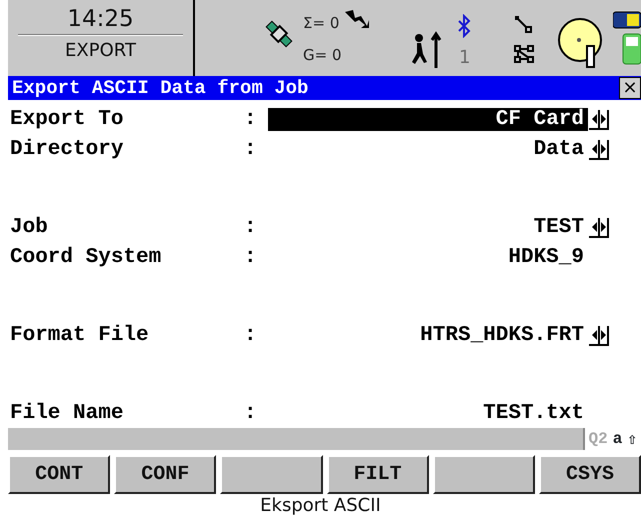 The width and height of the screenshot is (641, 519). I want to click on softkey: CSYS, so click(589, 474).